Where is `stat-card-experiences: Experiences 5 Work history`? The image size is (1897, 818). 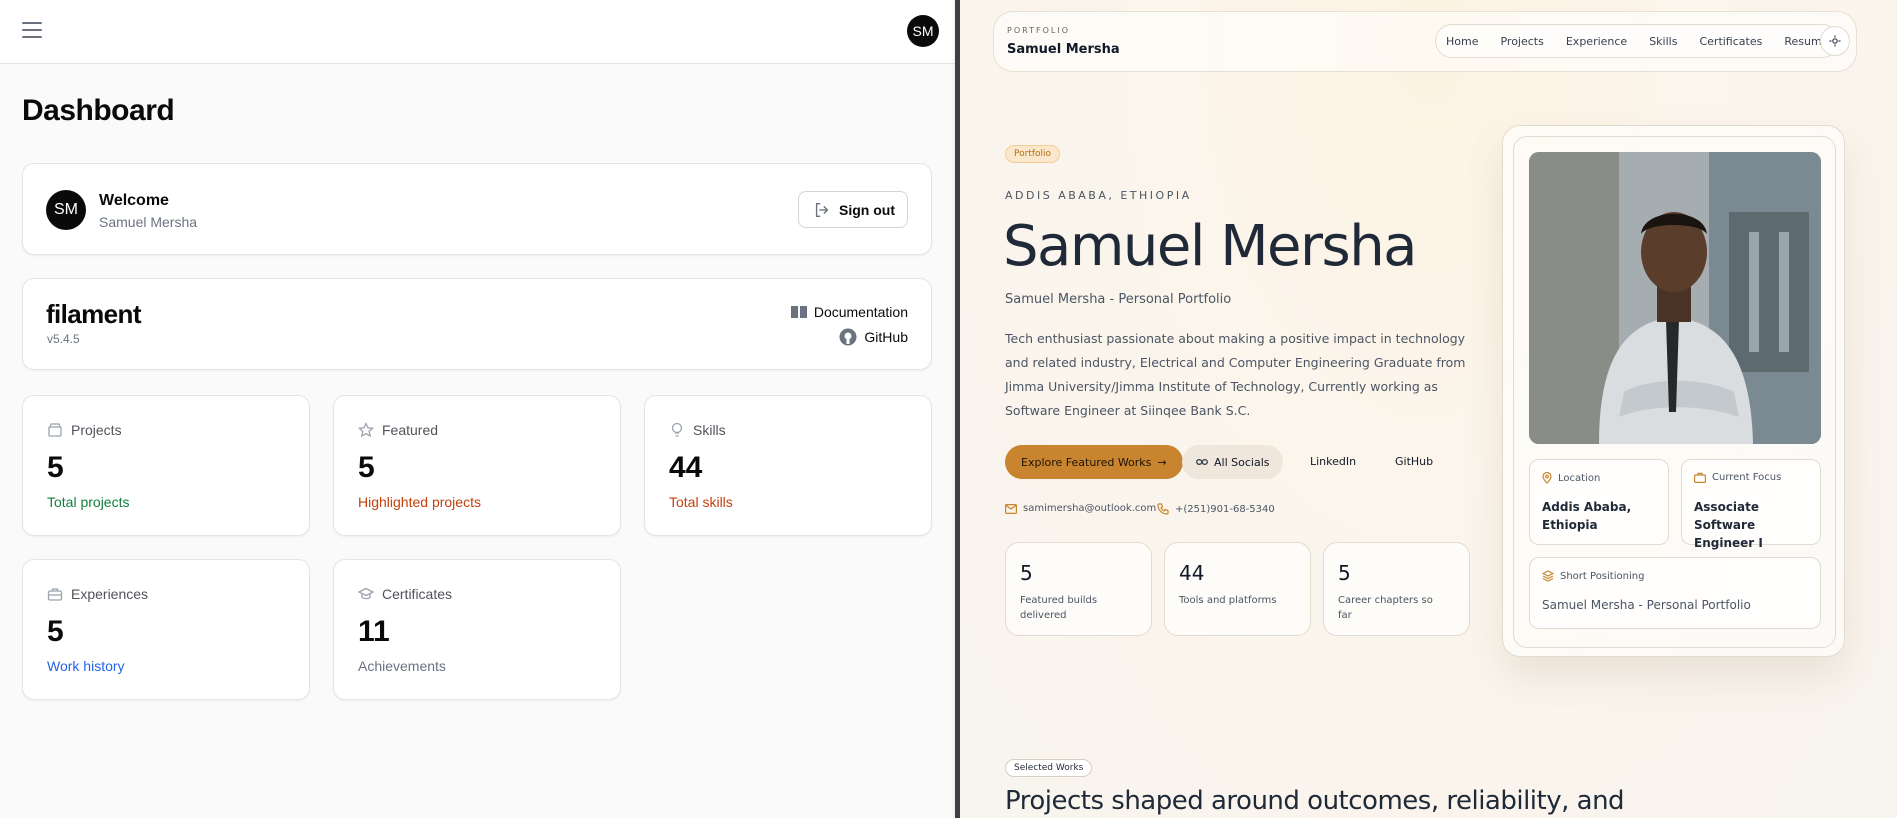
stat-card-experiences: Experiences 5 Work history is located at coordinates (166, 629).